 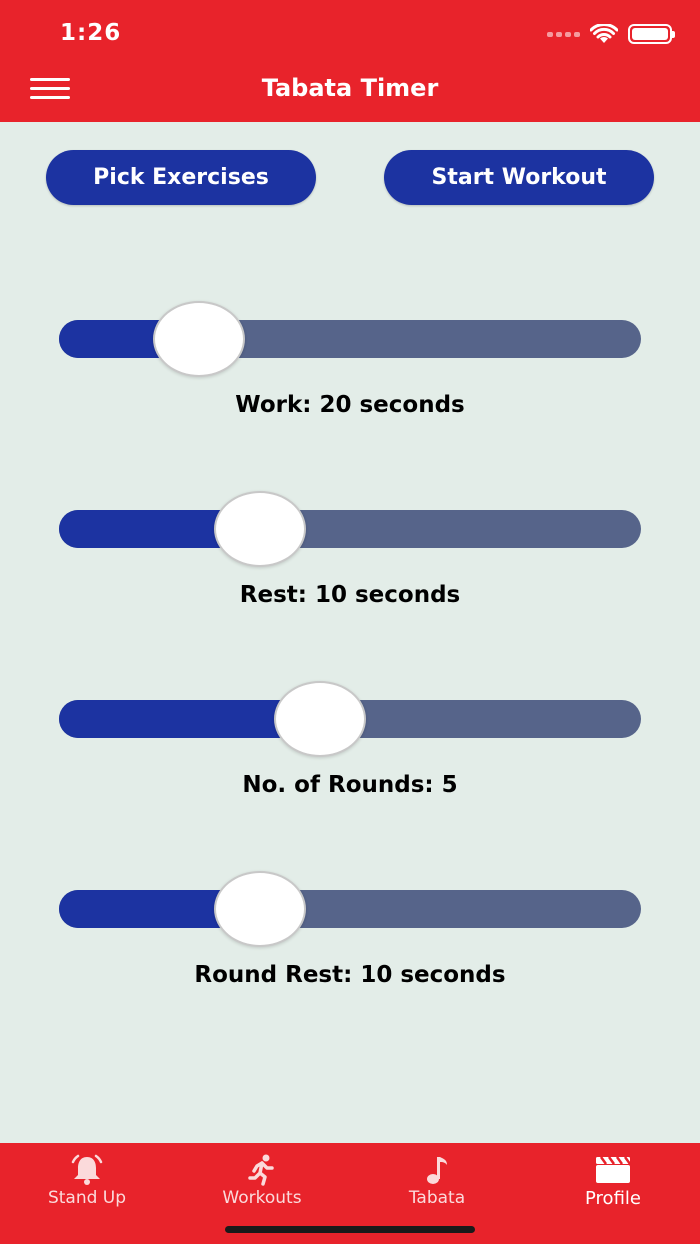 I want to click on tab-stand-up: Stand Up, so click(x=87, y=1180).